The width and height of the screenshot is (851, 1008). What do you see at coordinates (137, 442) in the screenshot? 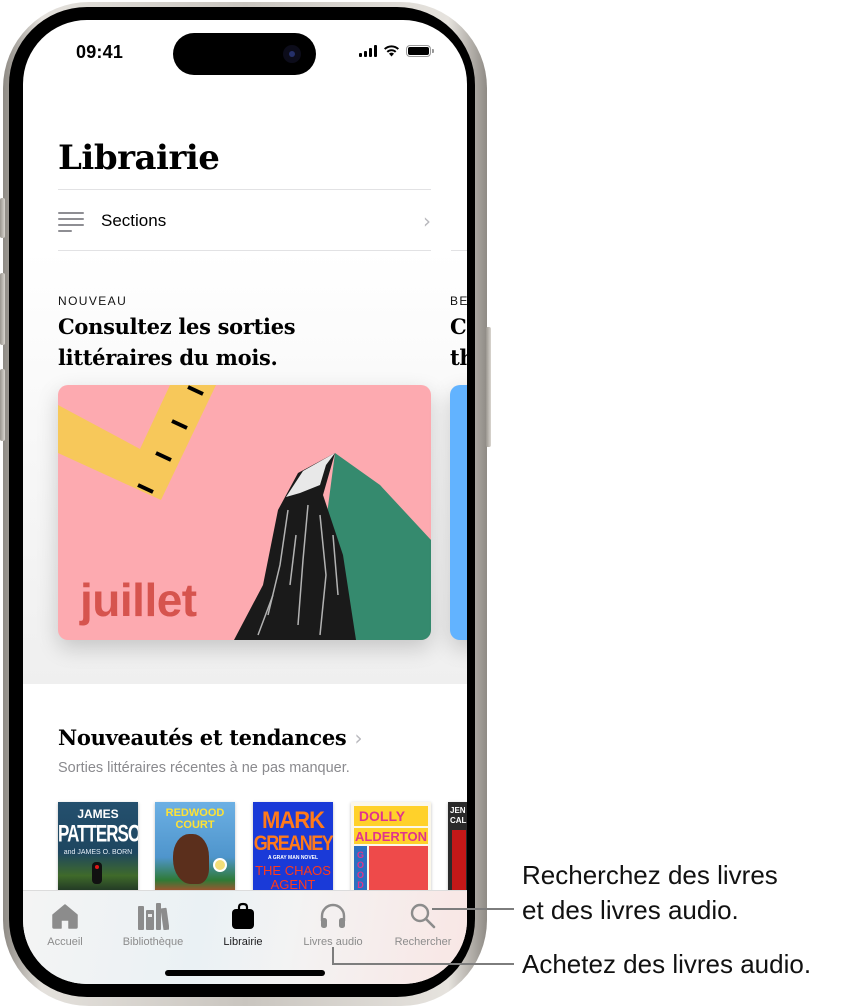
I see `ruler-shape` at bounding box center [137, 442].